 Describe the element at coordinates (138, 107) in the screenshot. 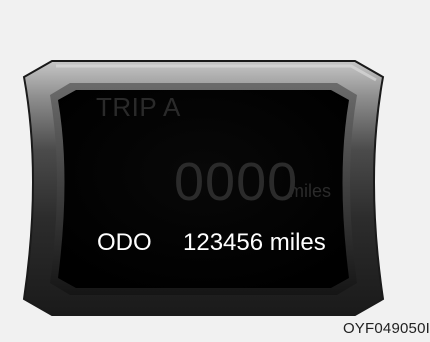

I see `trip-a-label: TRIP A` at that location.